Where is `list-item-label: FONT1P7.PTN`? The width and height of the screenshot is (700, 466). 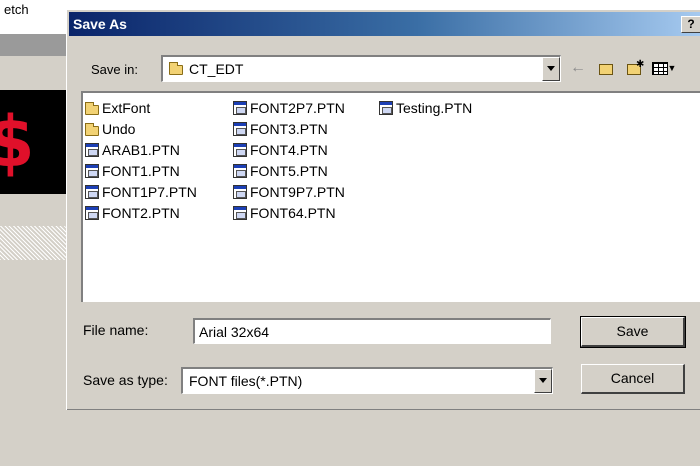 list-item-label: FONT1P7.PTN is located at coordinates (149, 192).